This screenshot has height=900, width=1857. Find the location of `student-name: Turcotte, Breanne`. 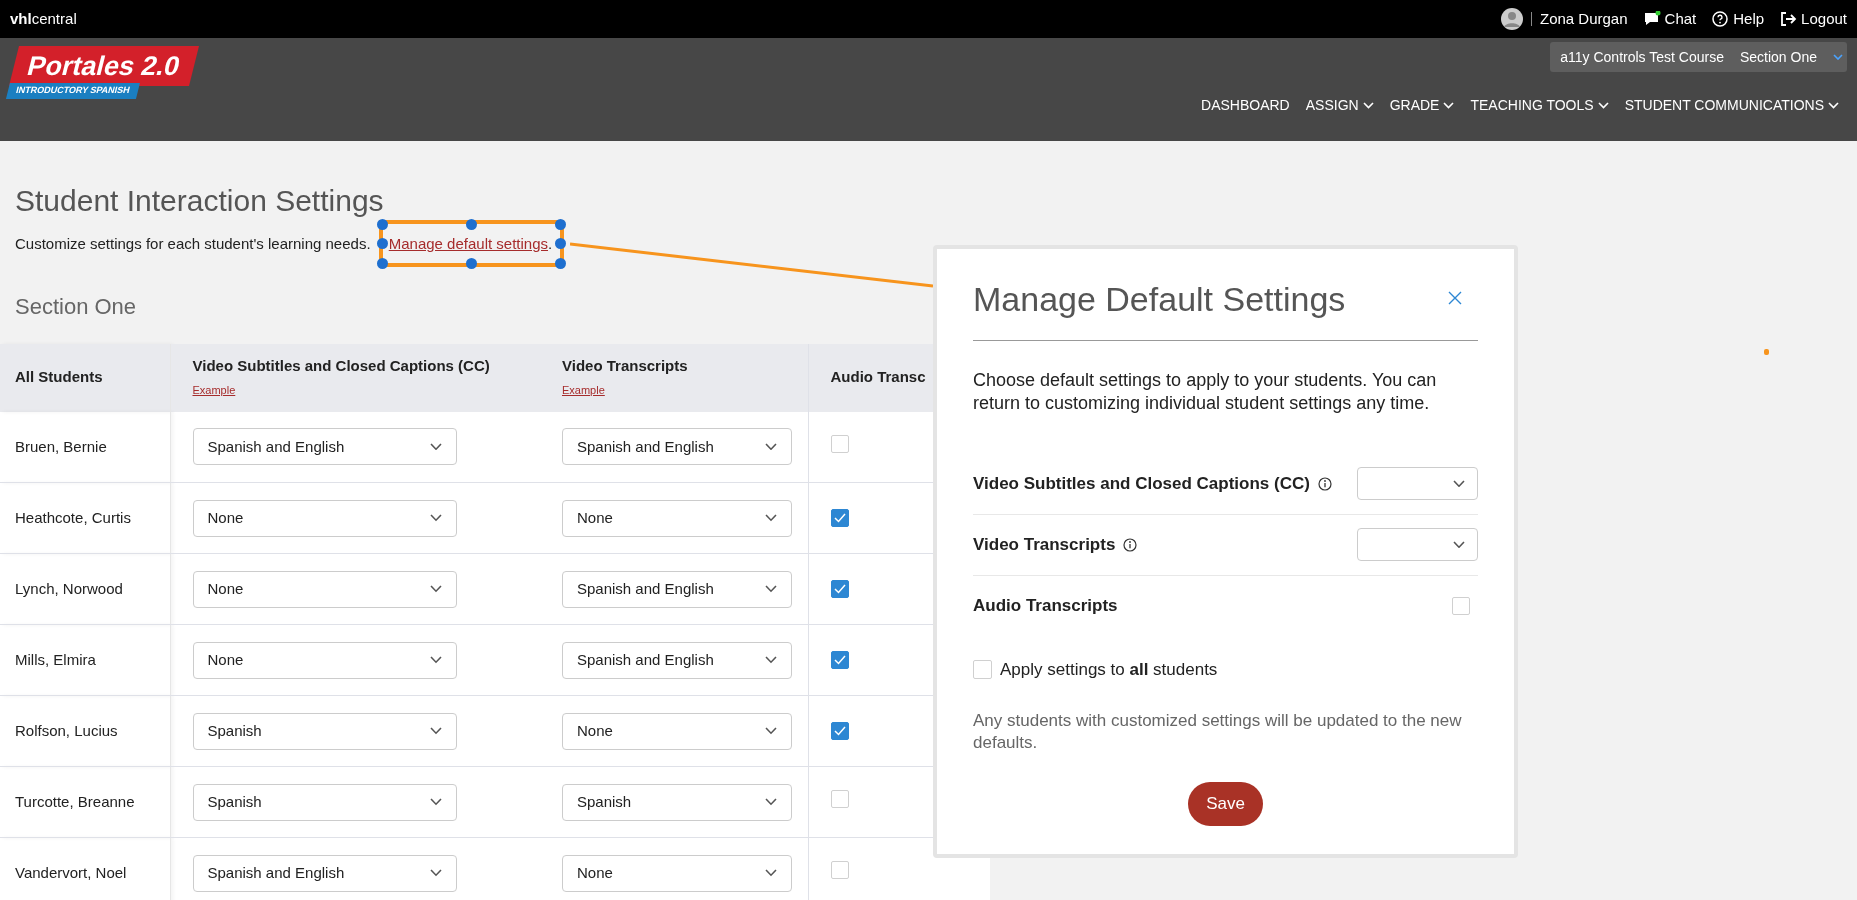

student-name: Turcotte, Breanne is located at coordinates (75, 801).